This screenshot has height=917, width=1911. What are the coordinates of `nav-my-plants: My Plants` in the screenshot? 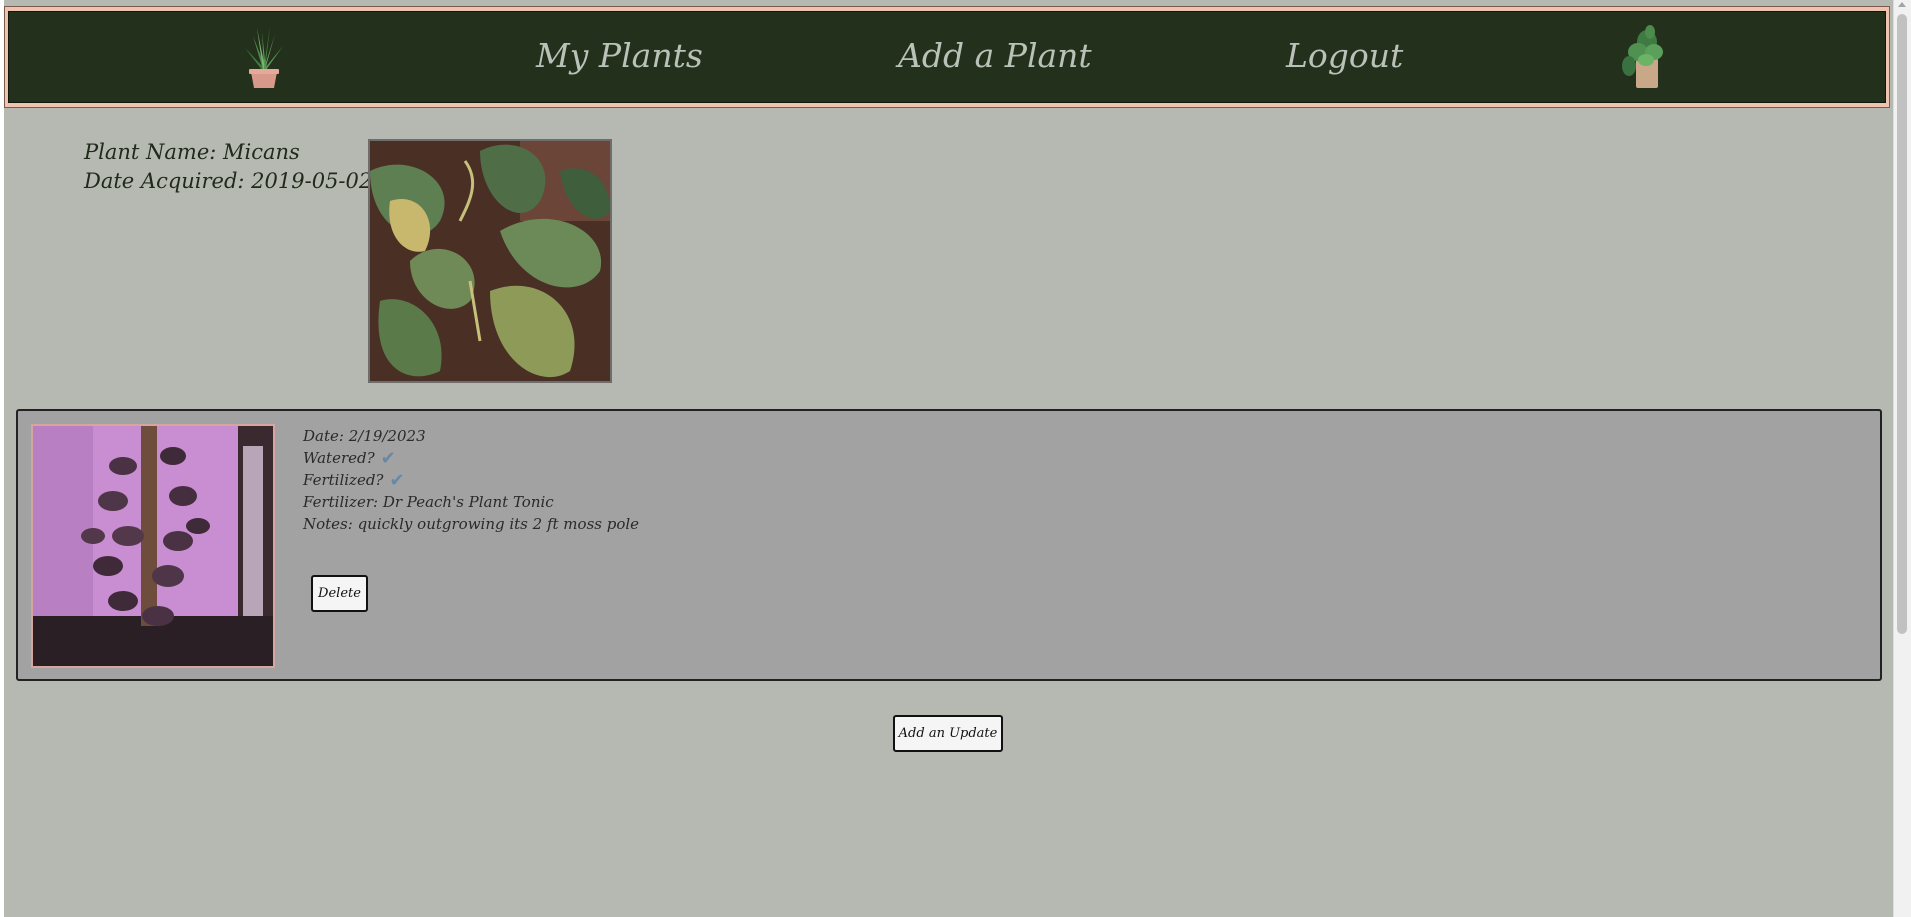 It's located at (619, 55).